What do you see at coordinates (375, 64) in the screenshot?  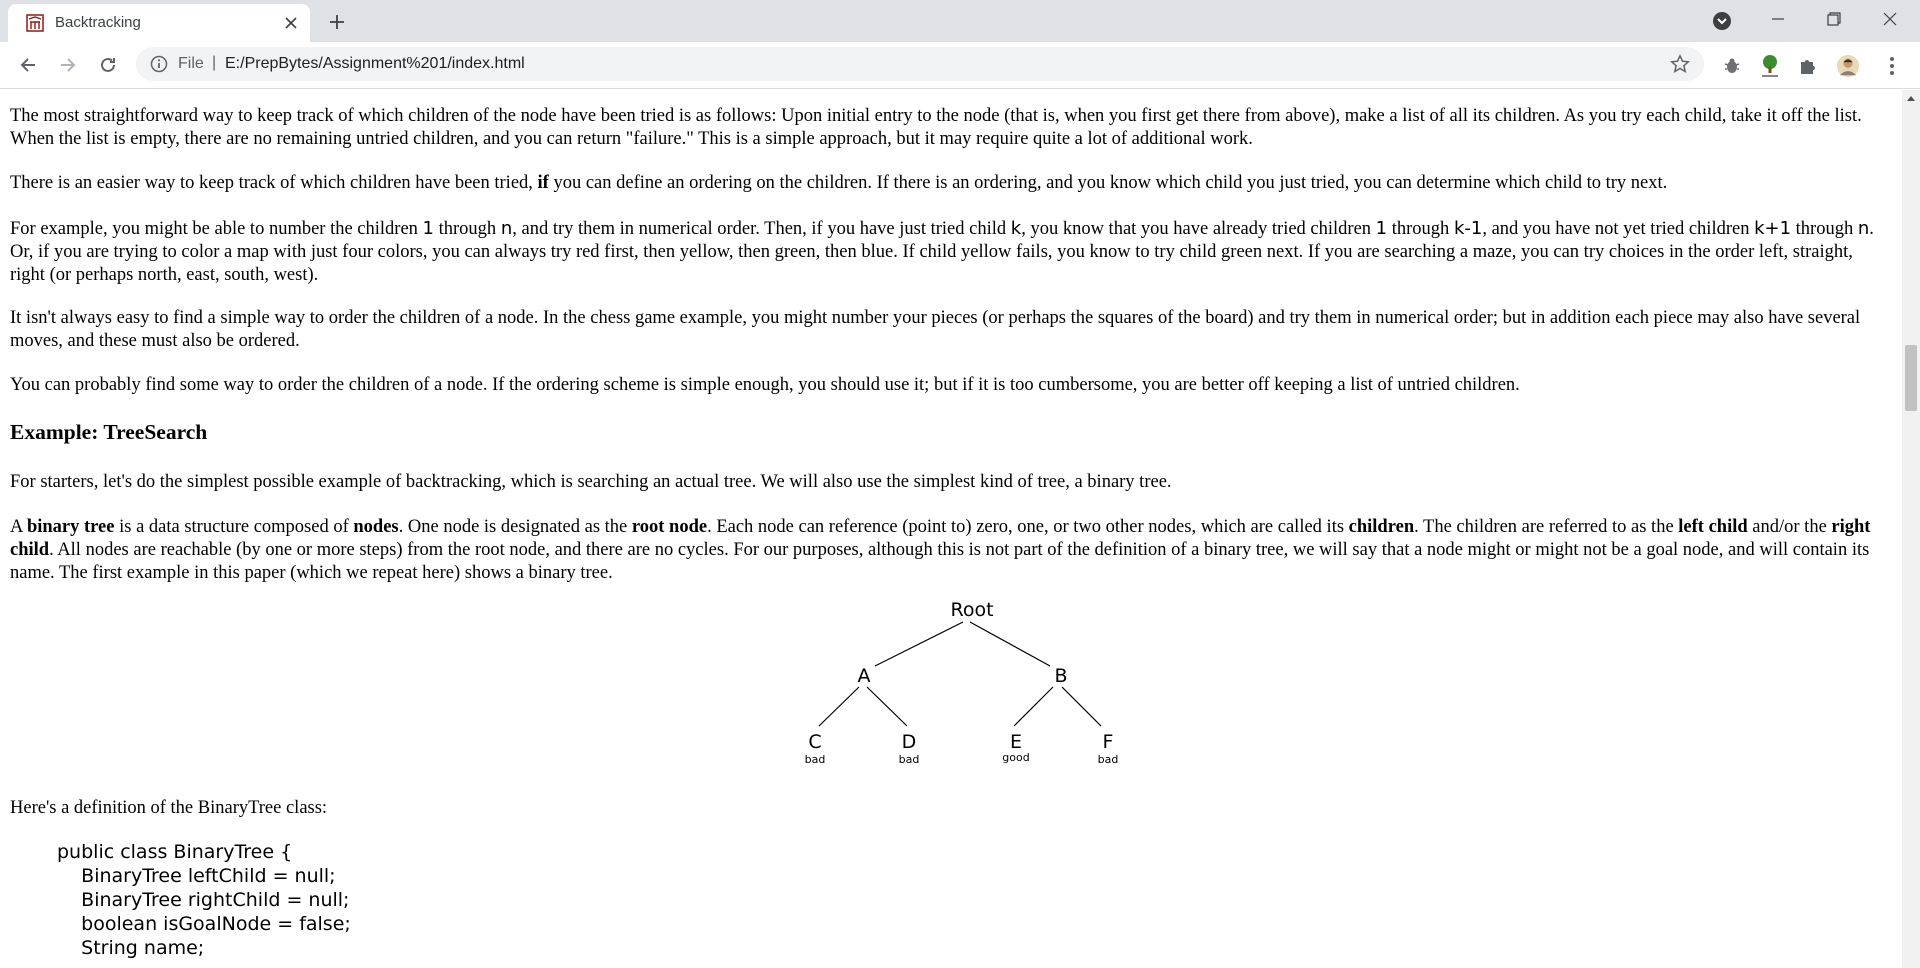 I see `url-text: E:/PrepBytes/Assignment%201/index.html` at bounding box center [375, 64].